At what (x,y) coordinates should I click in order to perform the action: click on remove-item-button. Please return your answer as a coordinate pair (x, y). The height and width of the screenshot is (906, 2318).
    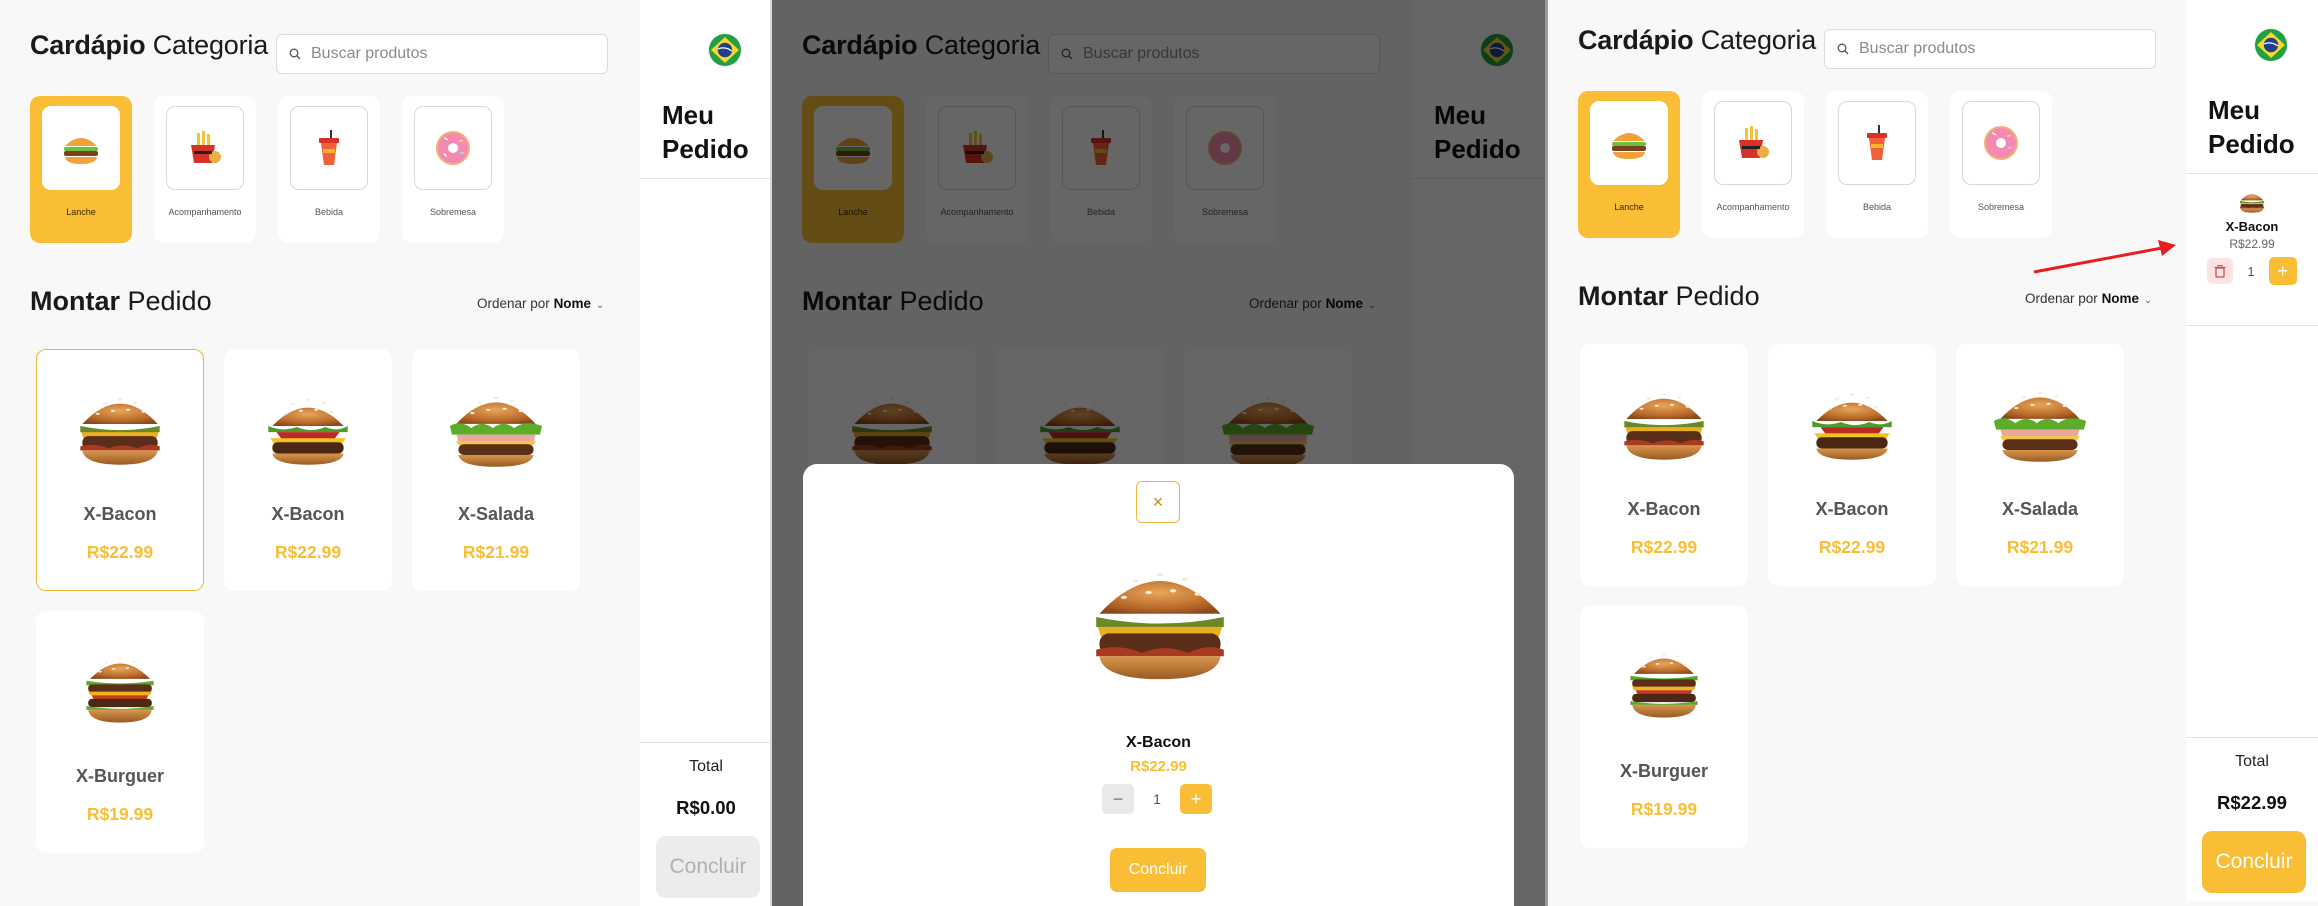
    Looking at the image, I should click on (2220, 271).